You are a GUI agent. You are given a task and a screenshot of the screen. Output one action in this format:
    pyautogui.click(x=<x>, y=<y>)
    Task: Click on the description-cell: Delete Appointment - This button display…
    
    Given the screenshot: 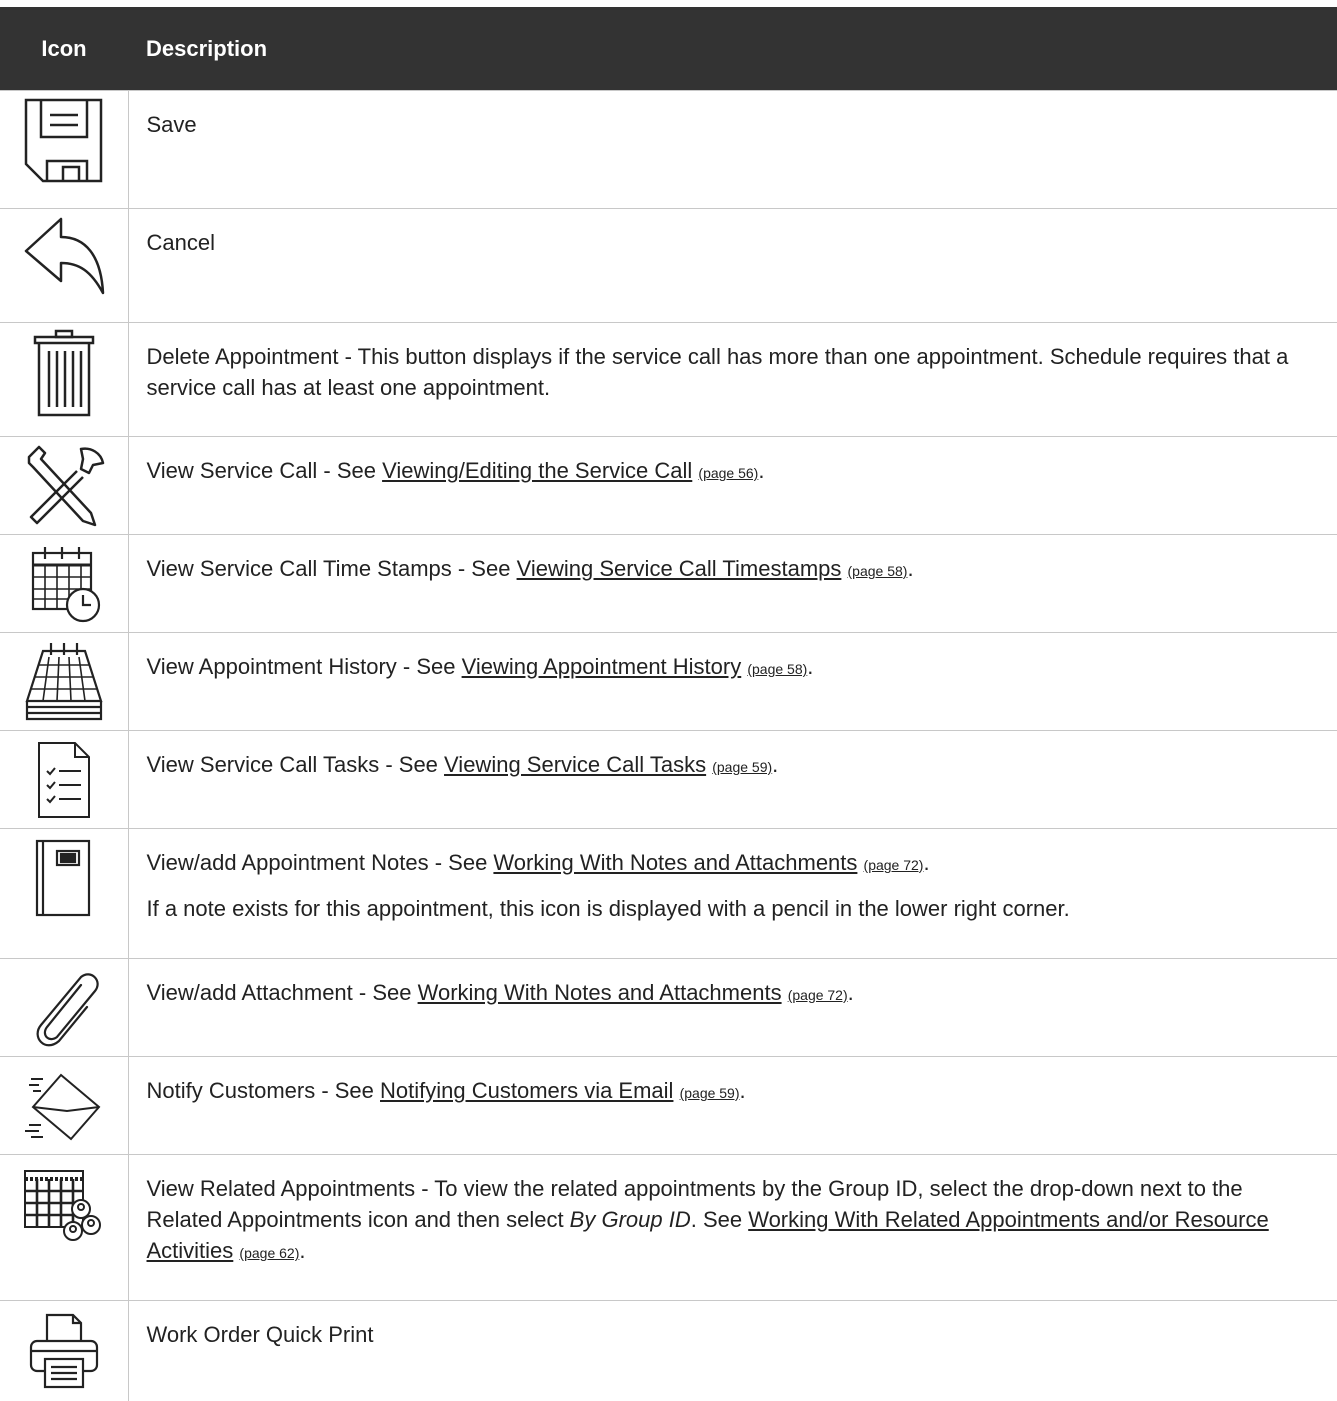 What is the action you would take?
    pyautogui.click(x=732, y=379)
    